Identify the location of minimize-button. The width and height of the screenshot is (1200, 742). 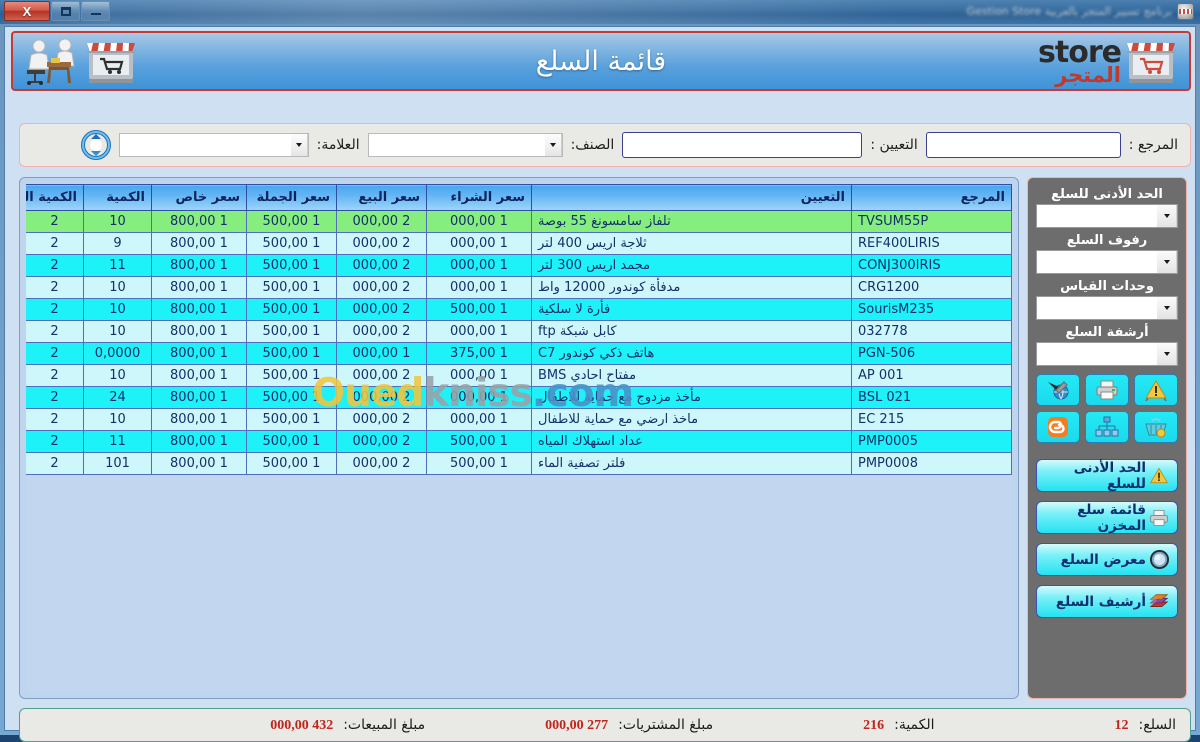
(95, 11).